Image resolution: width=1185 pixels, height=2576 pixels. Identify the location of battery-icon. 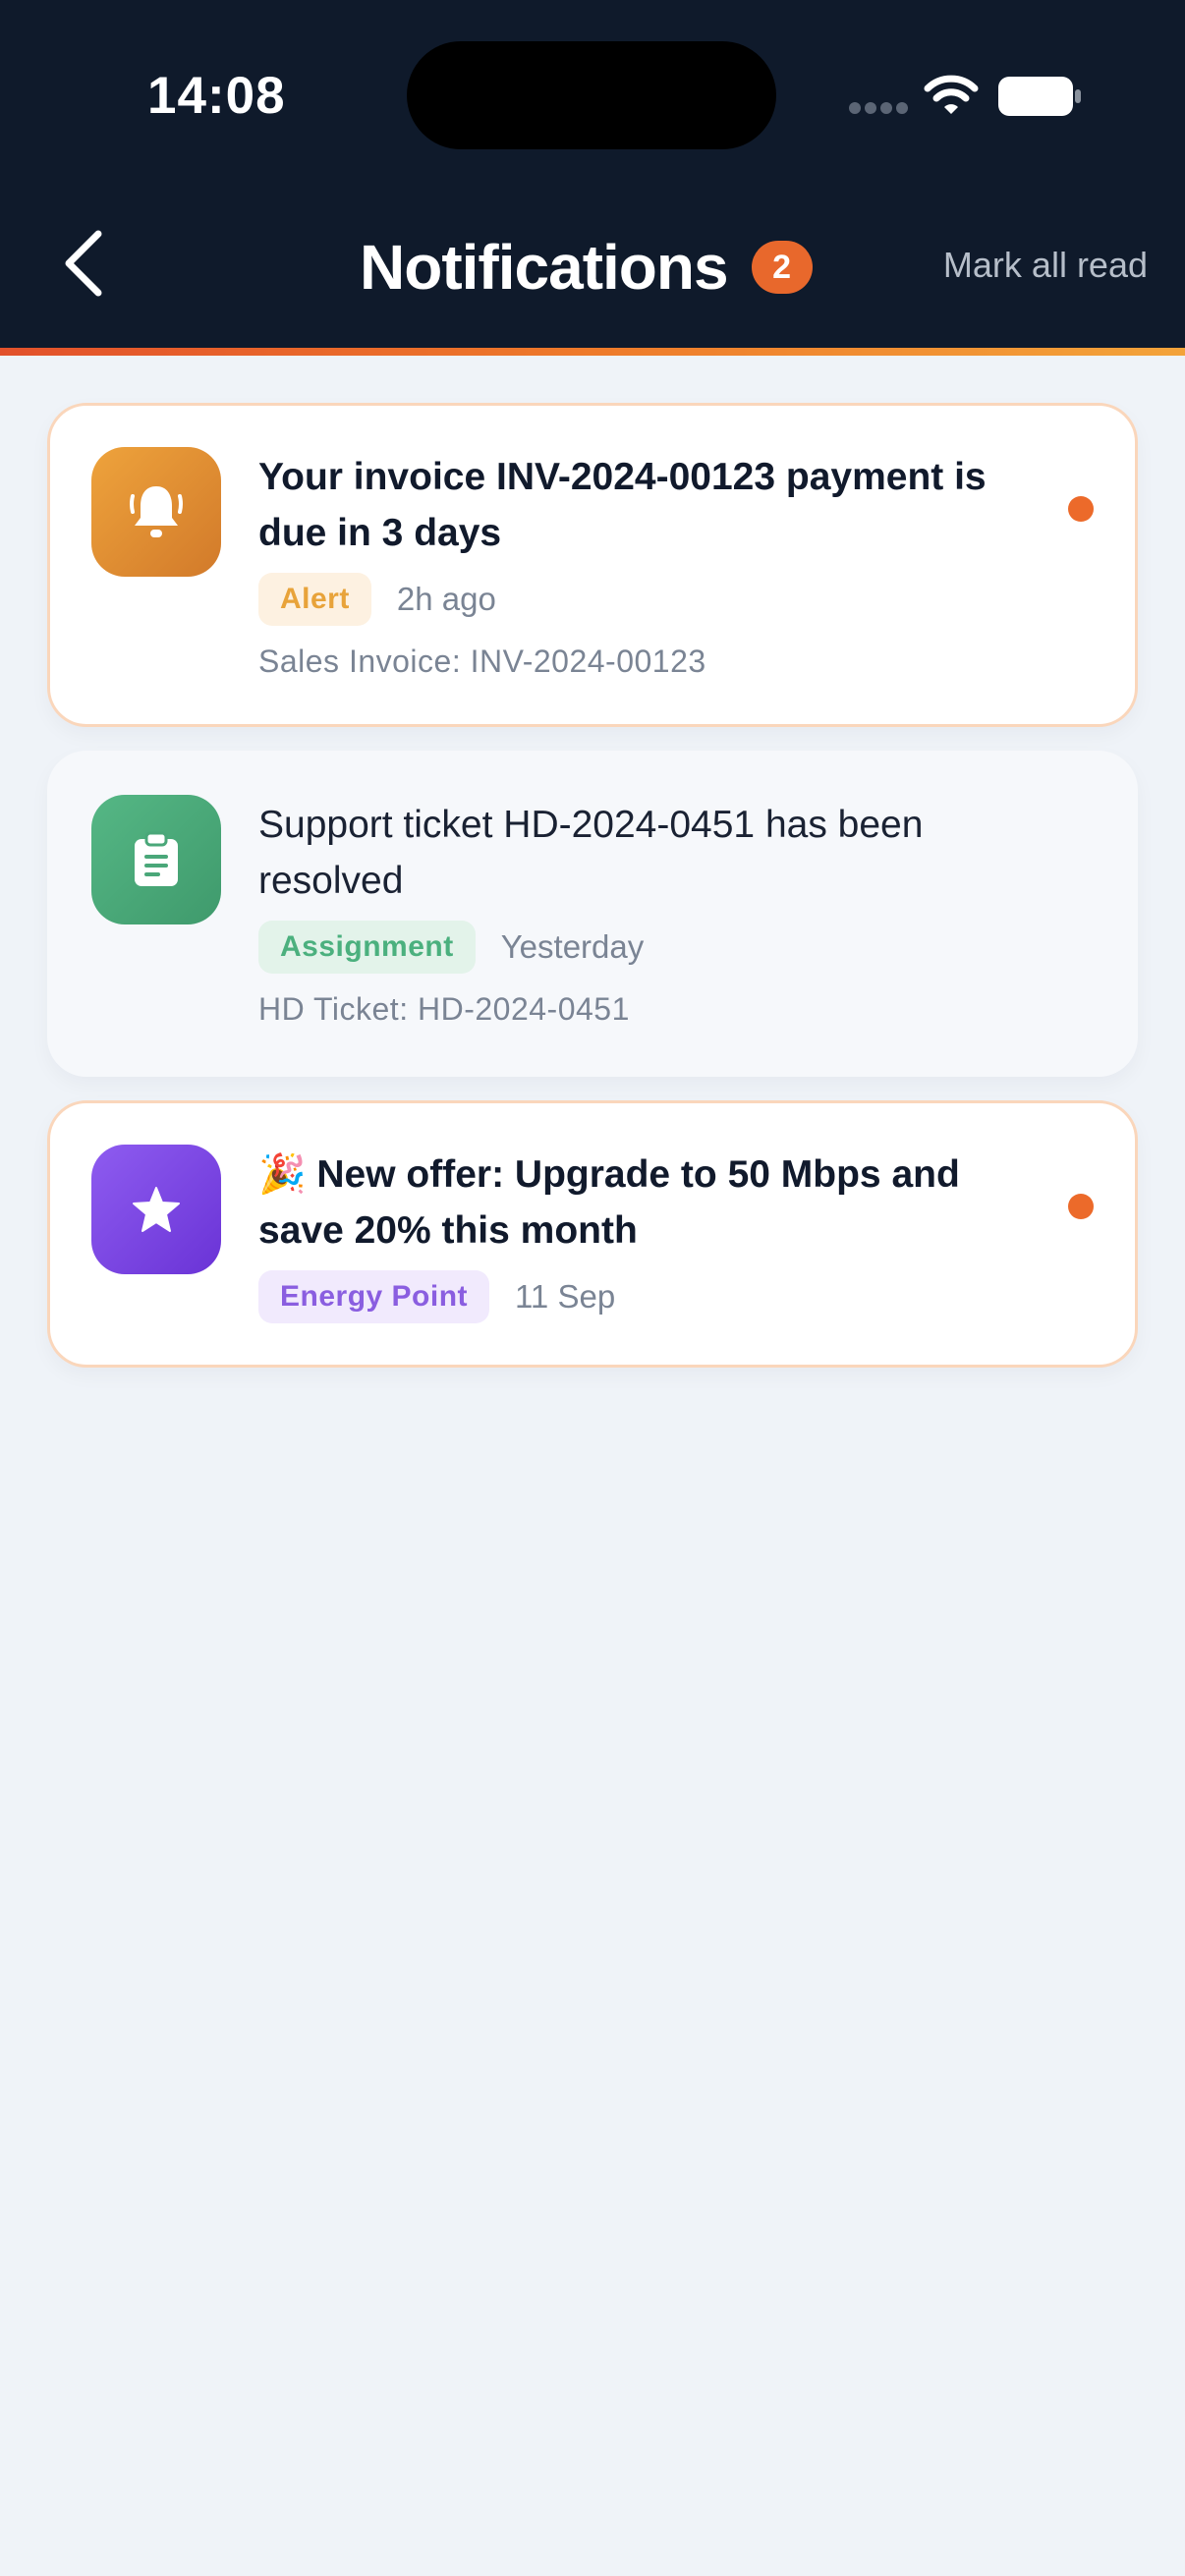
(1040, 96).